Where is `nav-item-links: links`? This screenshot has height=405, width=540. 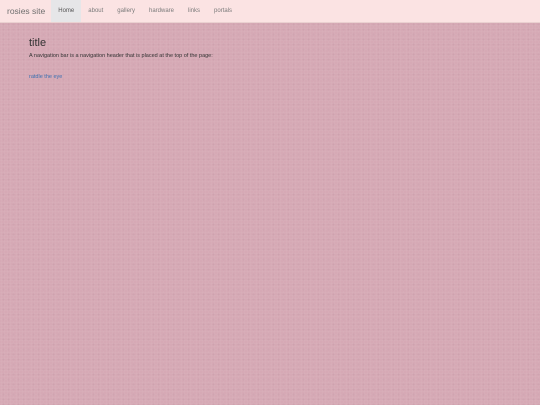
nav-item-links: links is located at coordinates (194, 11).